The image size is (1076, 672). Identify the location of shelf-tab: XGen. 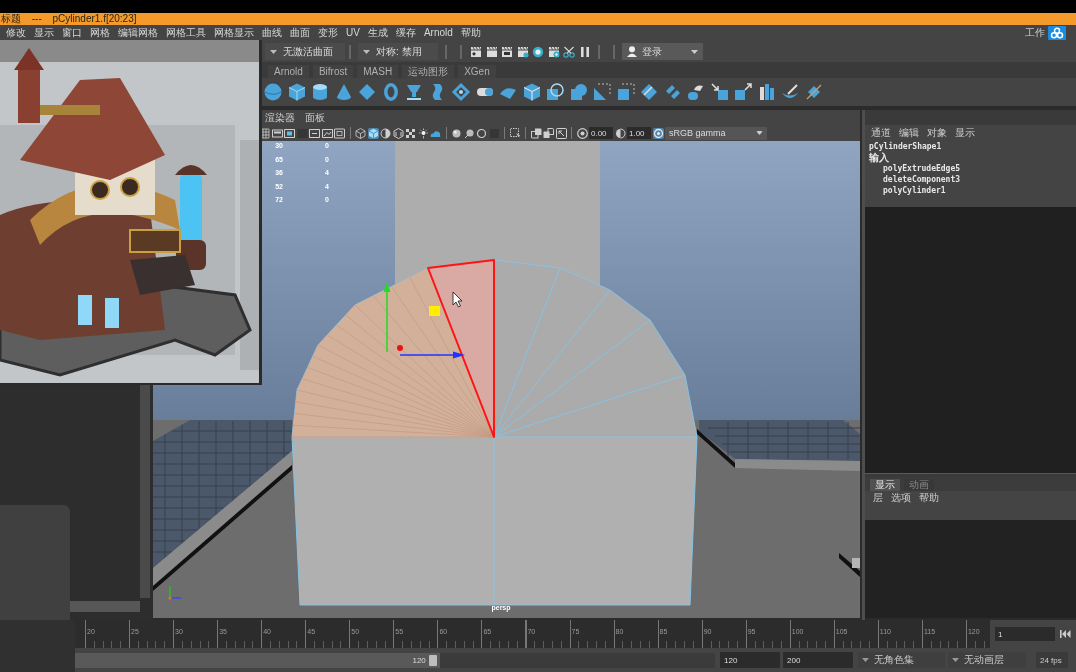
(477, 71).